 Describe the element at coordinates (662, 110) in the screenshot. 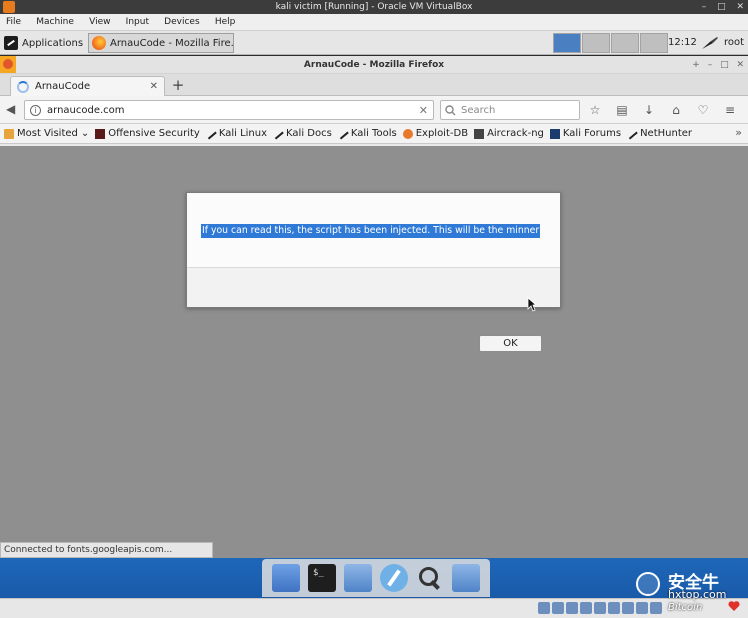

I see `toolbar-icons: ☆ ▤ ↓ ⌂ ♡ ≡` at that location.